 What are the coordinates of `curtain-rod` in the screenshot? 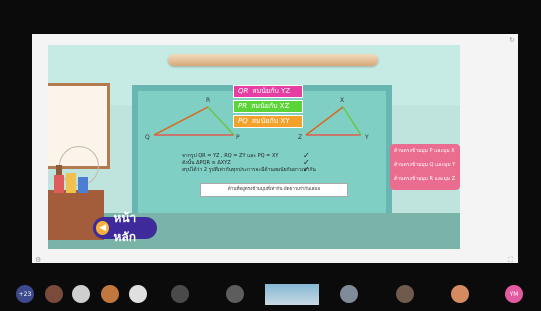 It's located at (273, 60).